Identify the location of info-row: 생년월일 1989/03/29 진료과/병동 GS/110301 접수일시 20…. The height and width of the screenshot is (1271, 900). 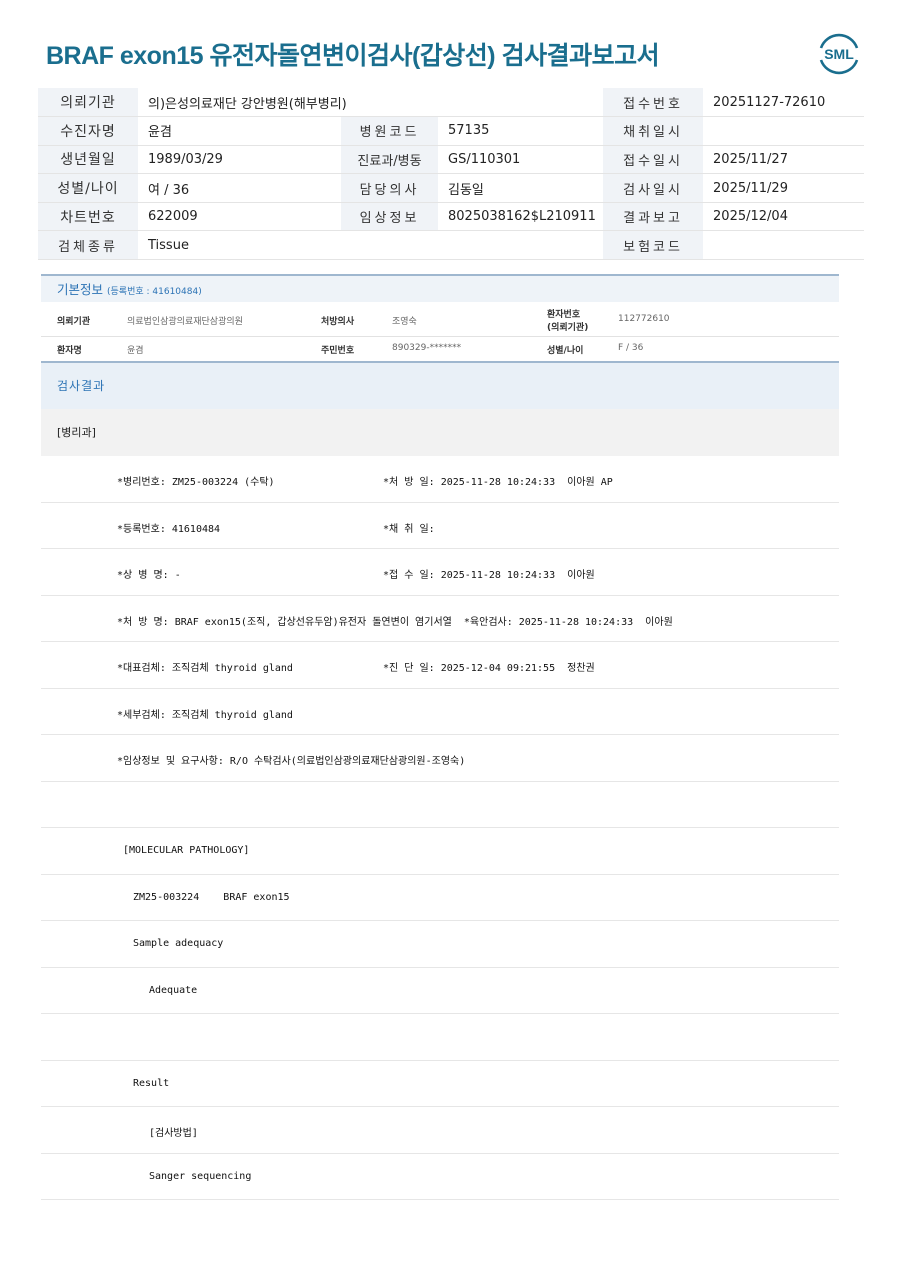
(451, 160).